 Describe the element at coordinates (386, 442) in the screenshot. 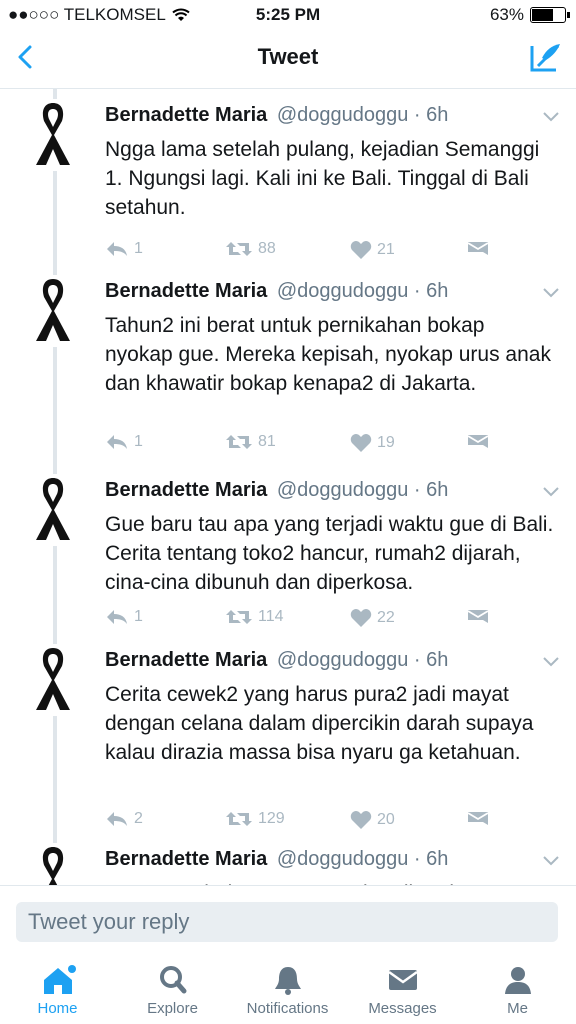

I see `like-count: 19` at that location.